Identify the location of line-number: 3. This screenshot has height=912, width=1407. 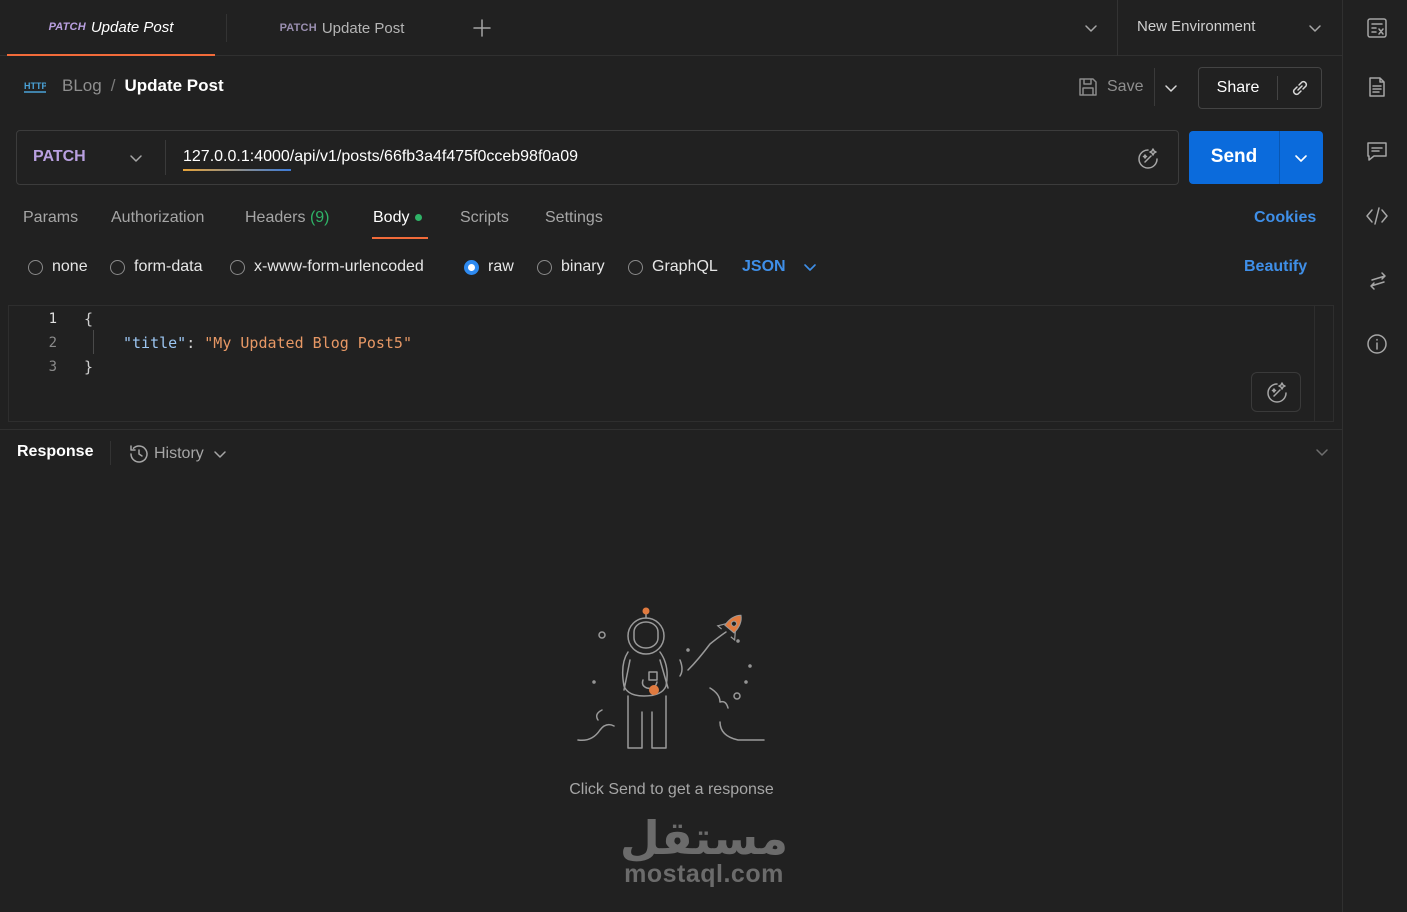
(52, 367).